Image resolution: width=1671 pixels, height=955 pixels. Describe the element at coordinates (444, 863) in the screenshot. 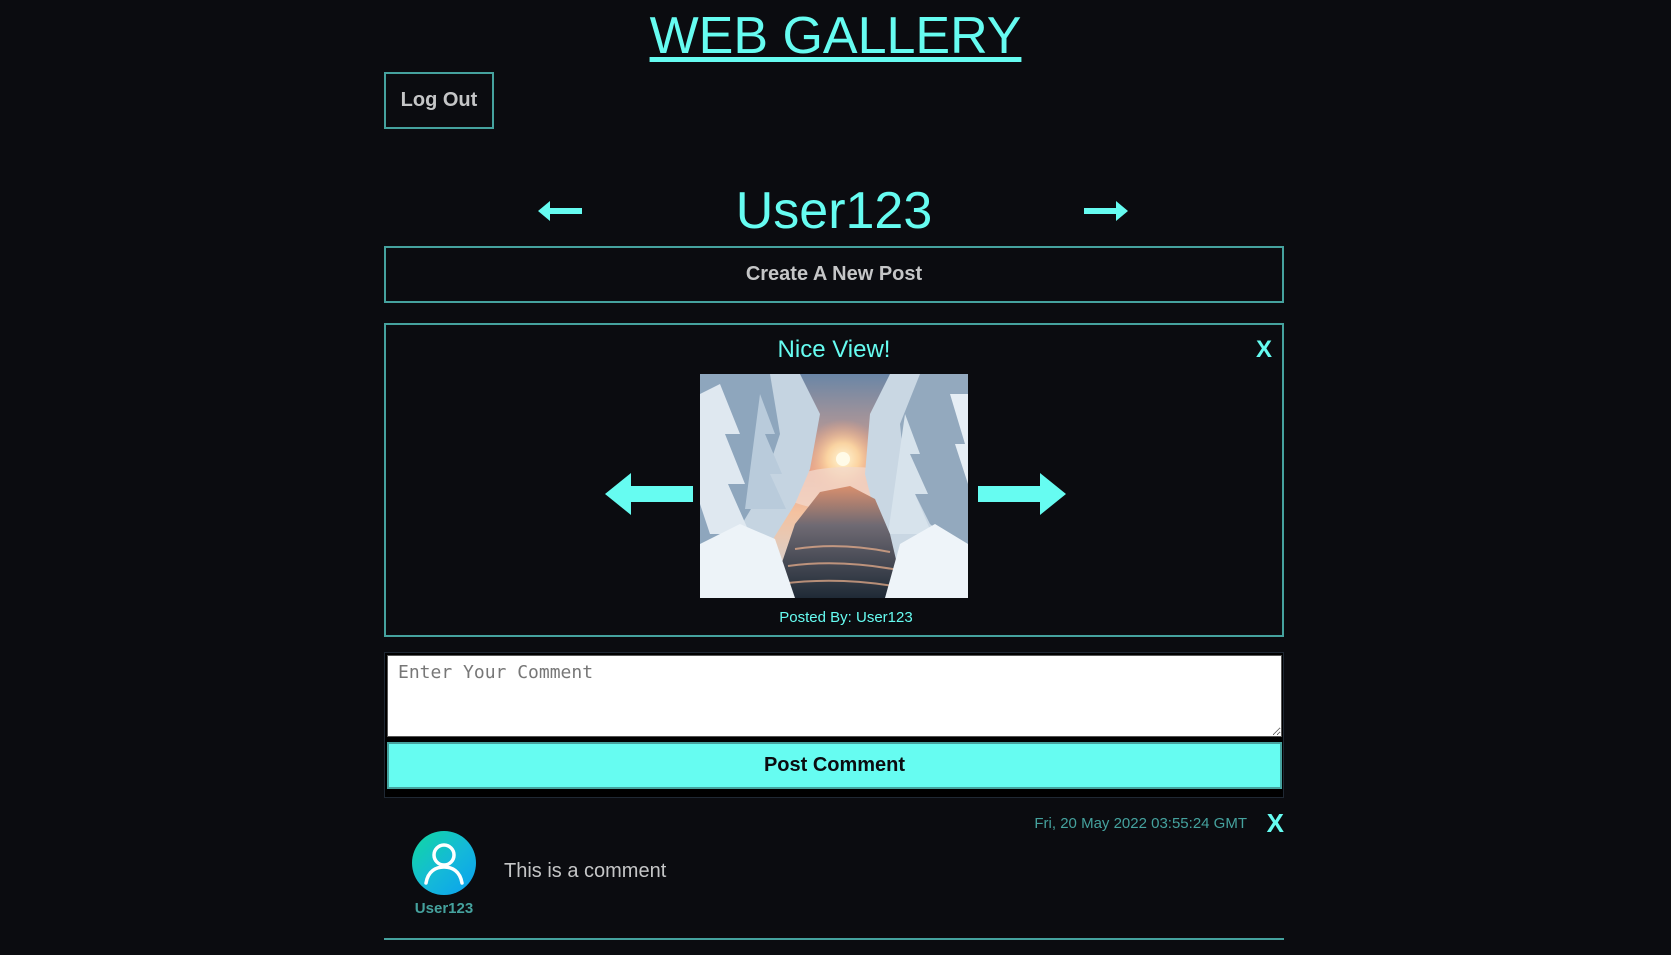

I see `user-avatar-icon` at that location.